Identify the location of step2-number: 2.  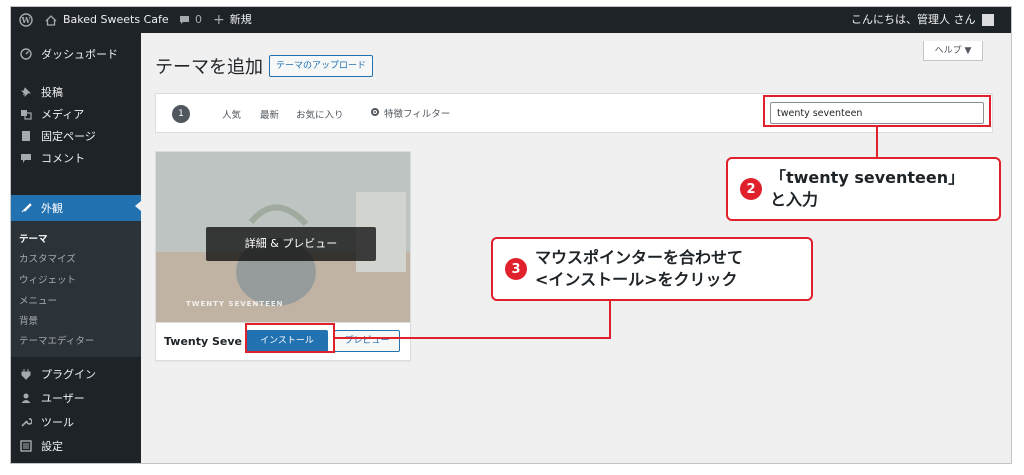
(751, 189).